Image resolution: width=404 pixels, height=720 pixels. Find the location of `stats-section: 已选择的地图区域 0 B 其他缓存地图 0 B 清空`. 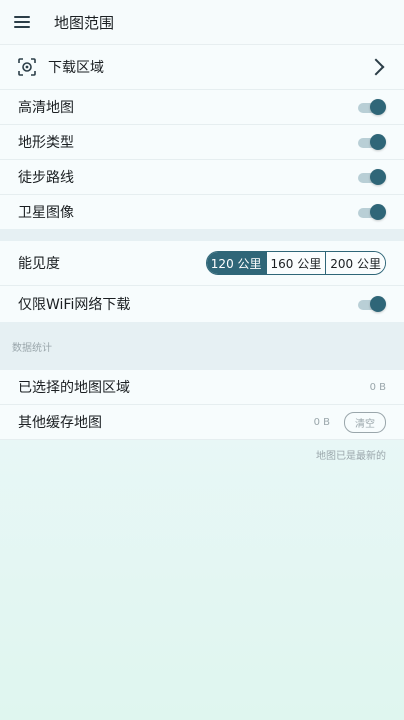

stats-section: 已选择的地图区域 0 B 其他缓存地图 0 B 清空 is located at coordinates (202, 405).